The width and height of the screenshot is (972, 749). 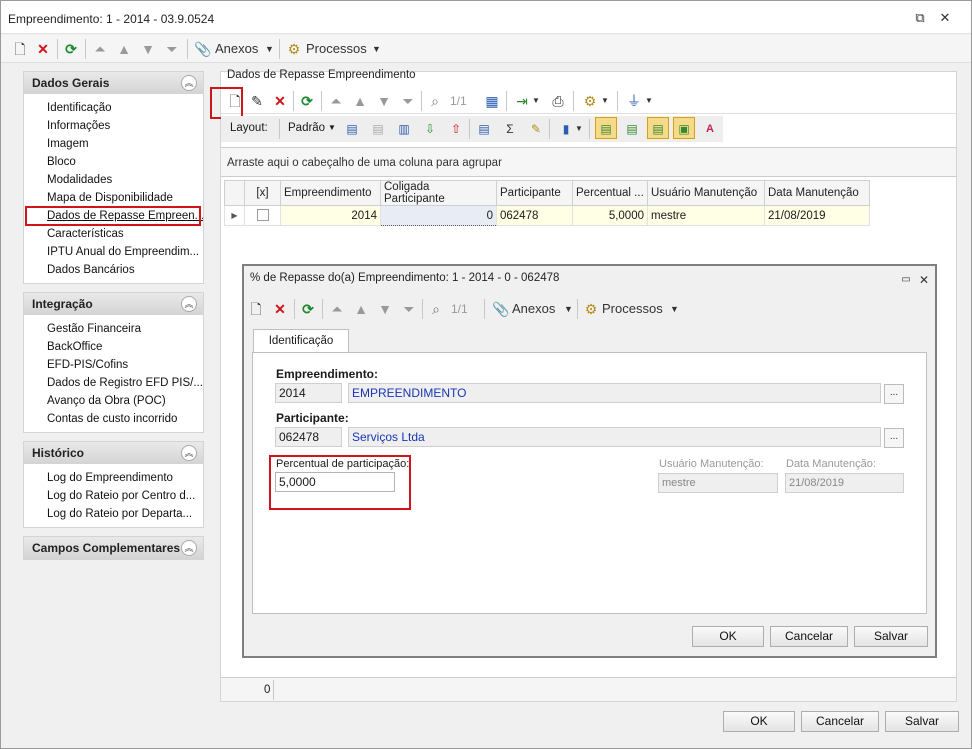 What do you see at coordinates (610, 215) in the screenshot?
I see `cell-percentual: 5,0000` at bounding box center [610, 215].